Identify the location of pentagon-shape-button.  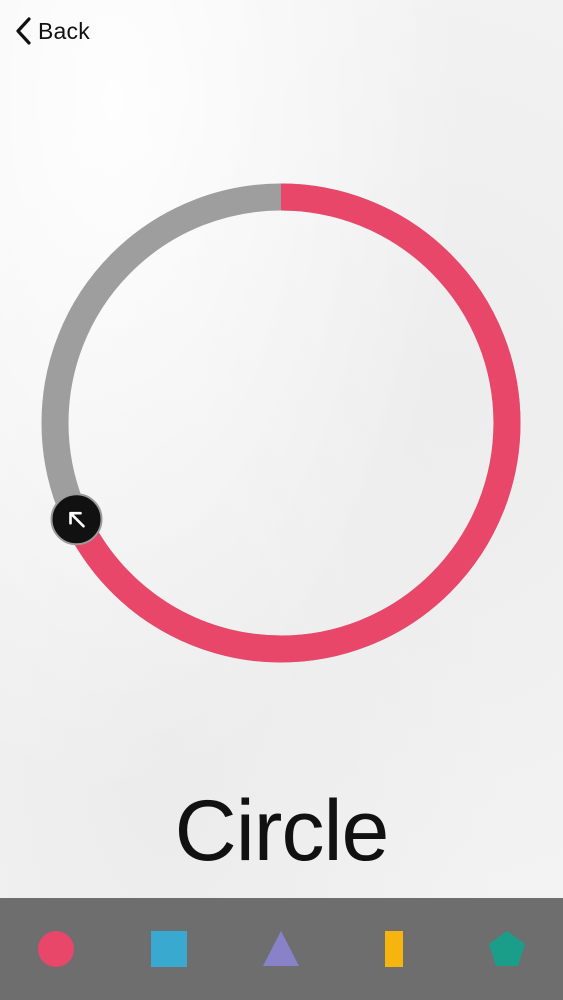
(507, 949).